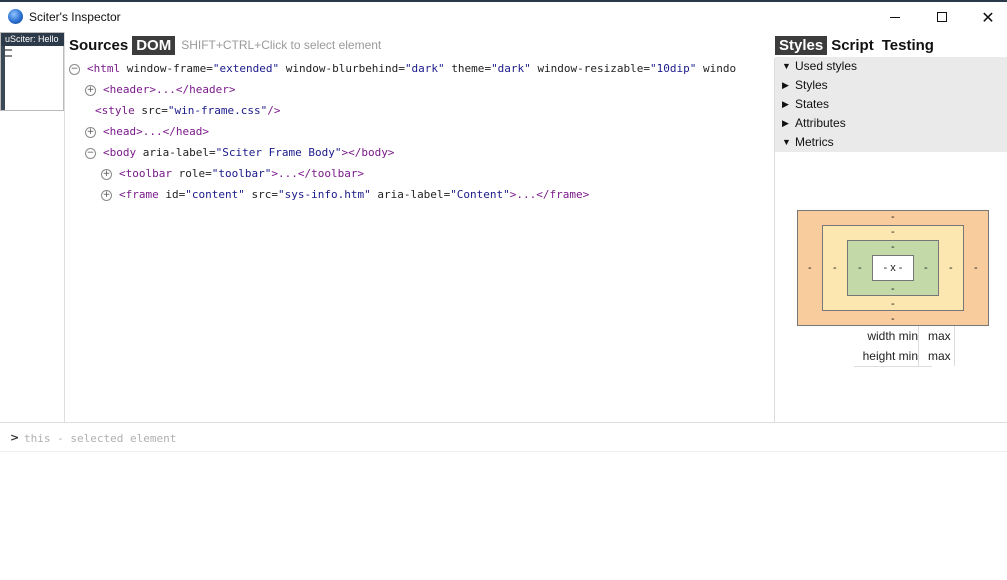 This screenshot has height=580, width=1007. I want to click on node-text: <head>...</head>, so click(156, 131).